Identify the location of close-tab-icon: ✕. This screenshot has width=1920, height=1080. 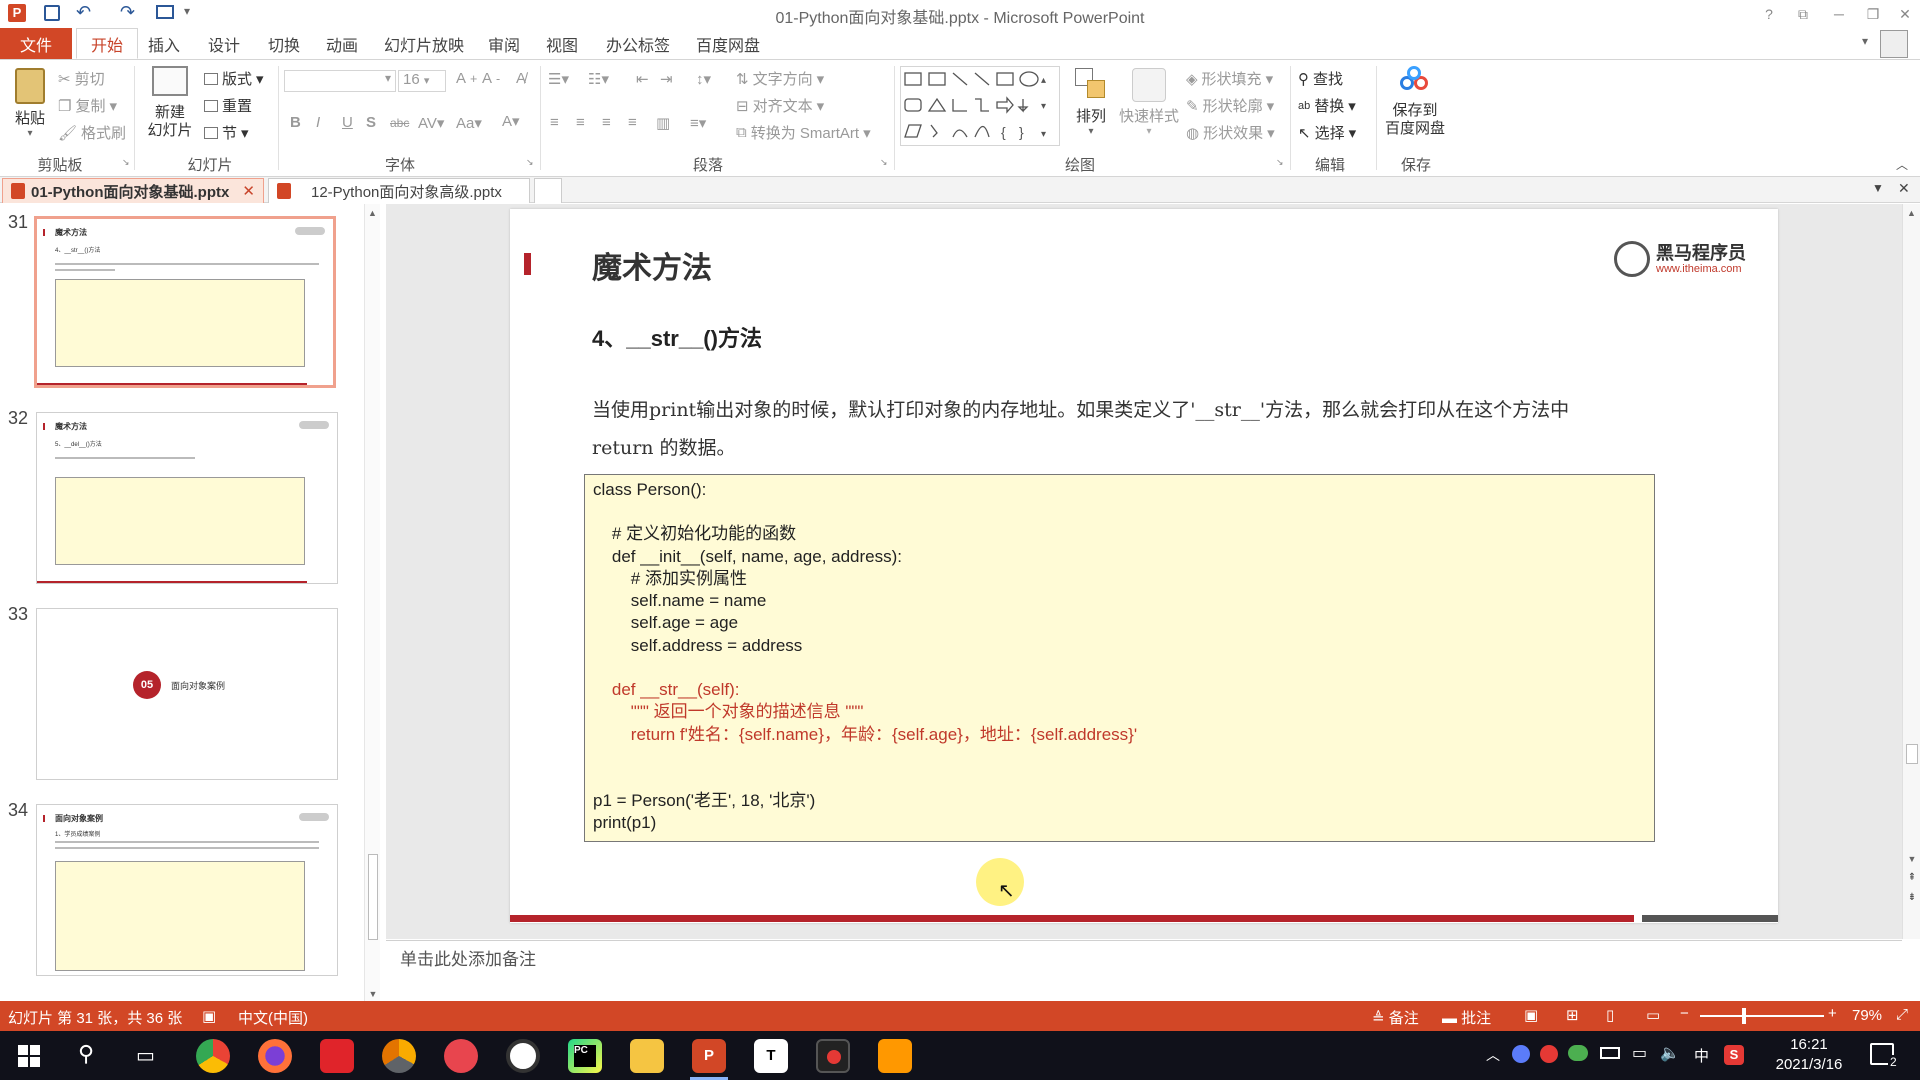
(248, 191).